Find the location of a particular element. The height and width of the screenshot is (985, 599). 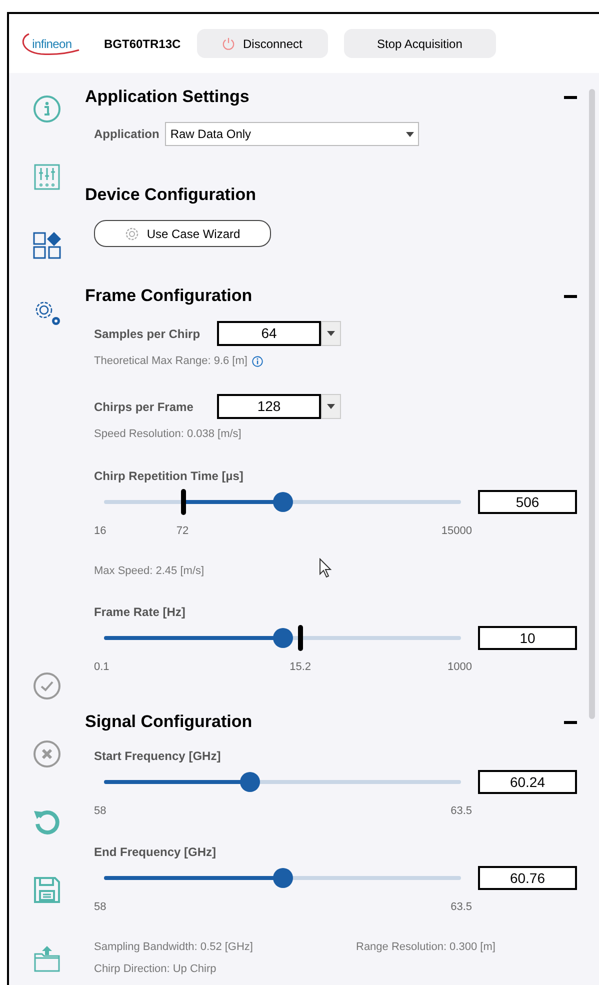

info-text: Chirp Direction: Up Chirp is located at coordinates (156, 968).